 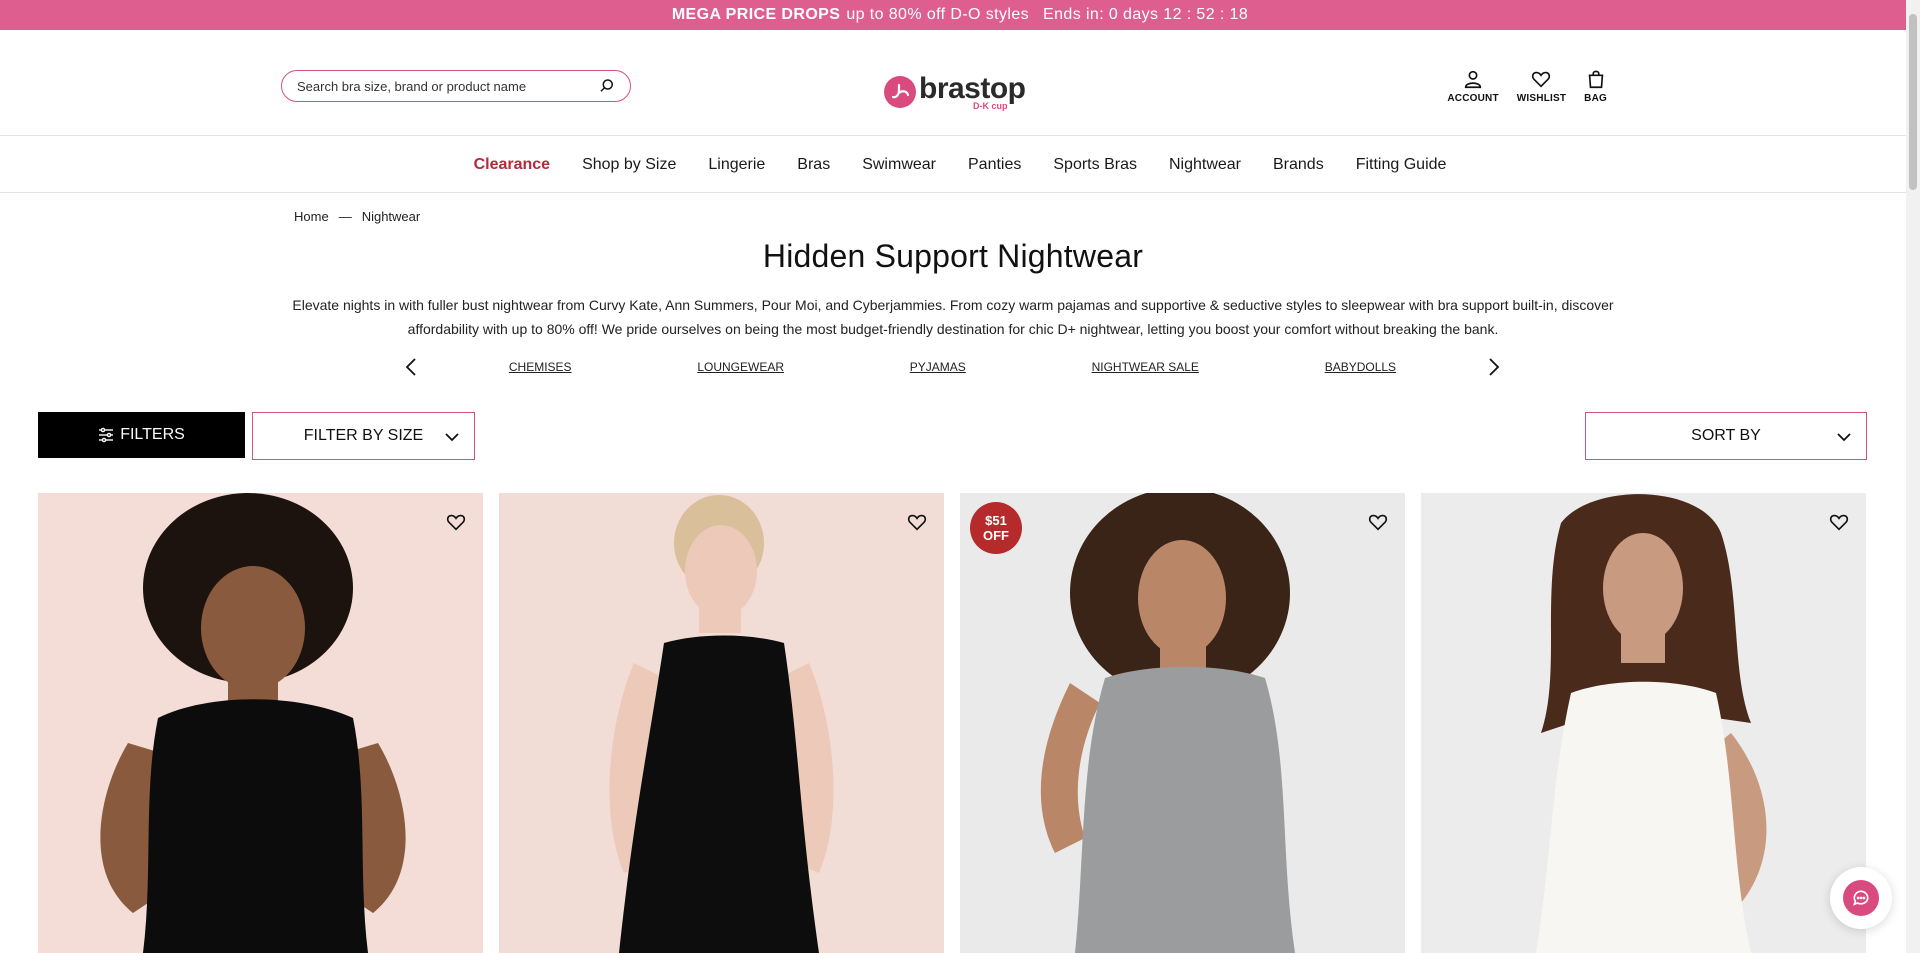 What do you see at coordinates (996, 535) in the screenshot?
I see `discount-off-label: OFF` at bounding box center [996, 535].